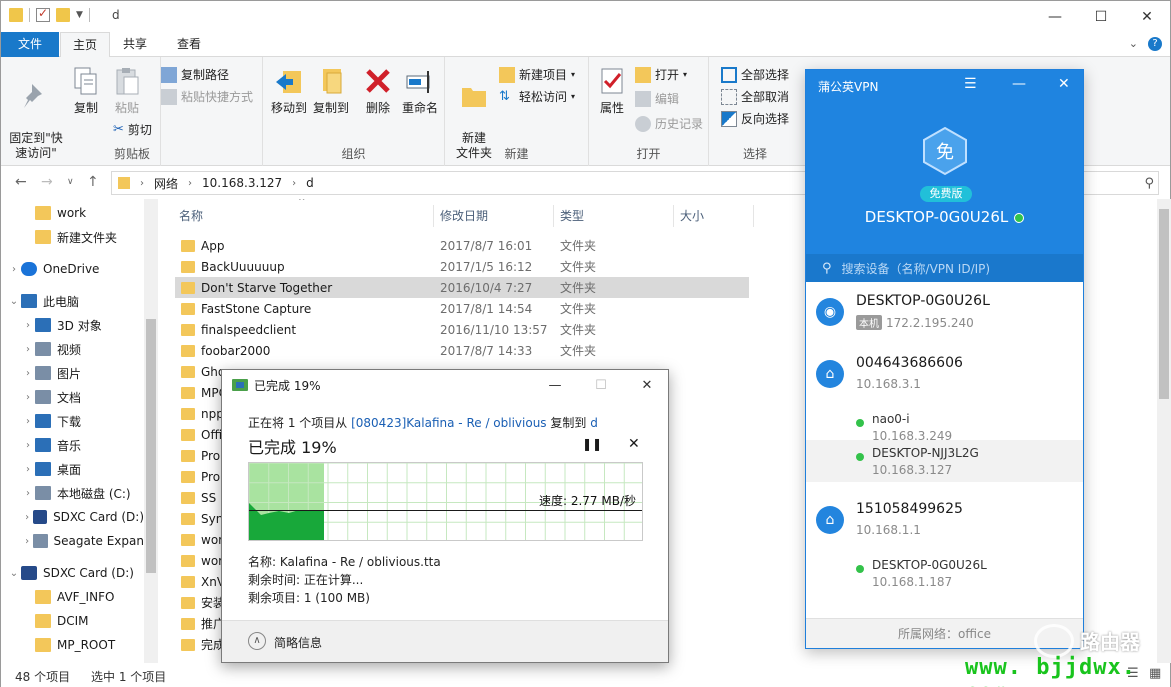  Describe the element at coordinates (944, 520) in the screenshot. I see `device-group: ⌂ 151058499625 10.168.1.1` at that location.